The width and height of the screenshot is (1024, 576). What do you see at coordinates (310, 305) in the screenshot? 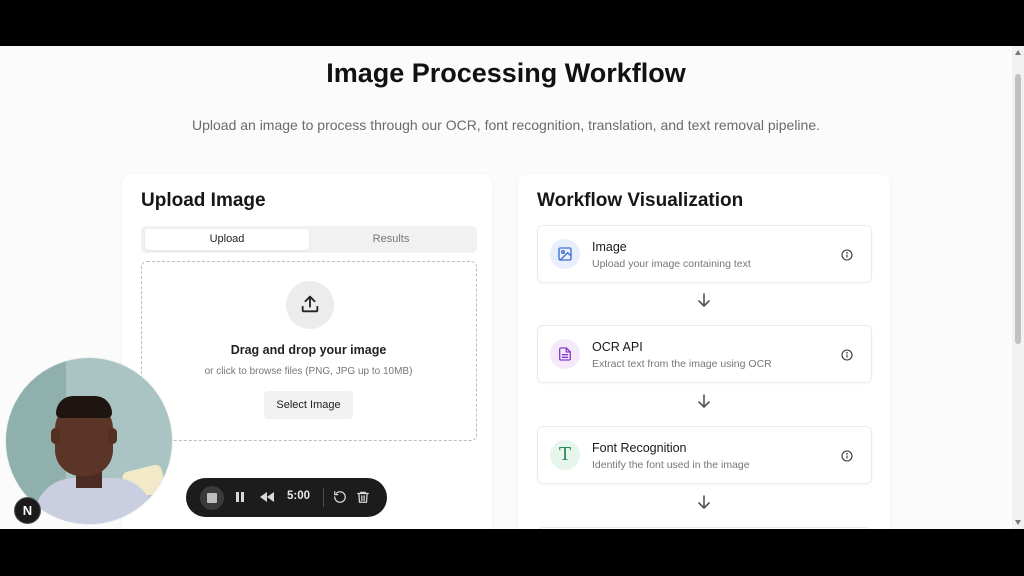
I see `upload-icon` at bounding box center [310, 305].